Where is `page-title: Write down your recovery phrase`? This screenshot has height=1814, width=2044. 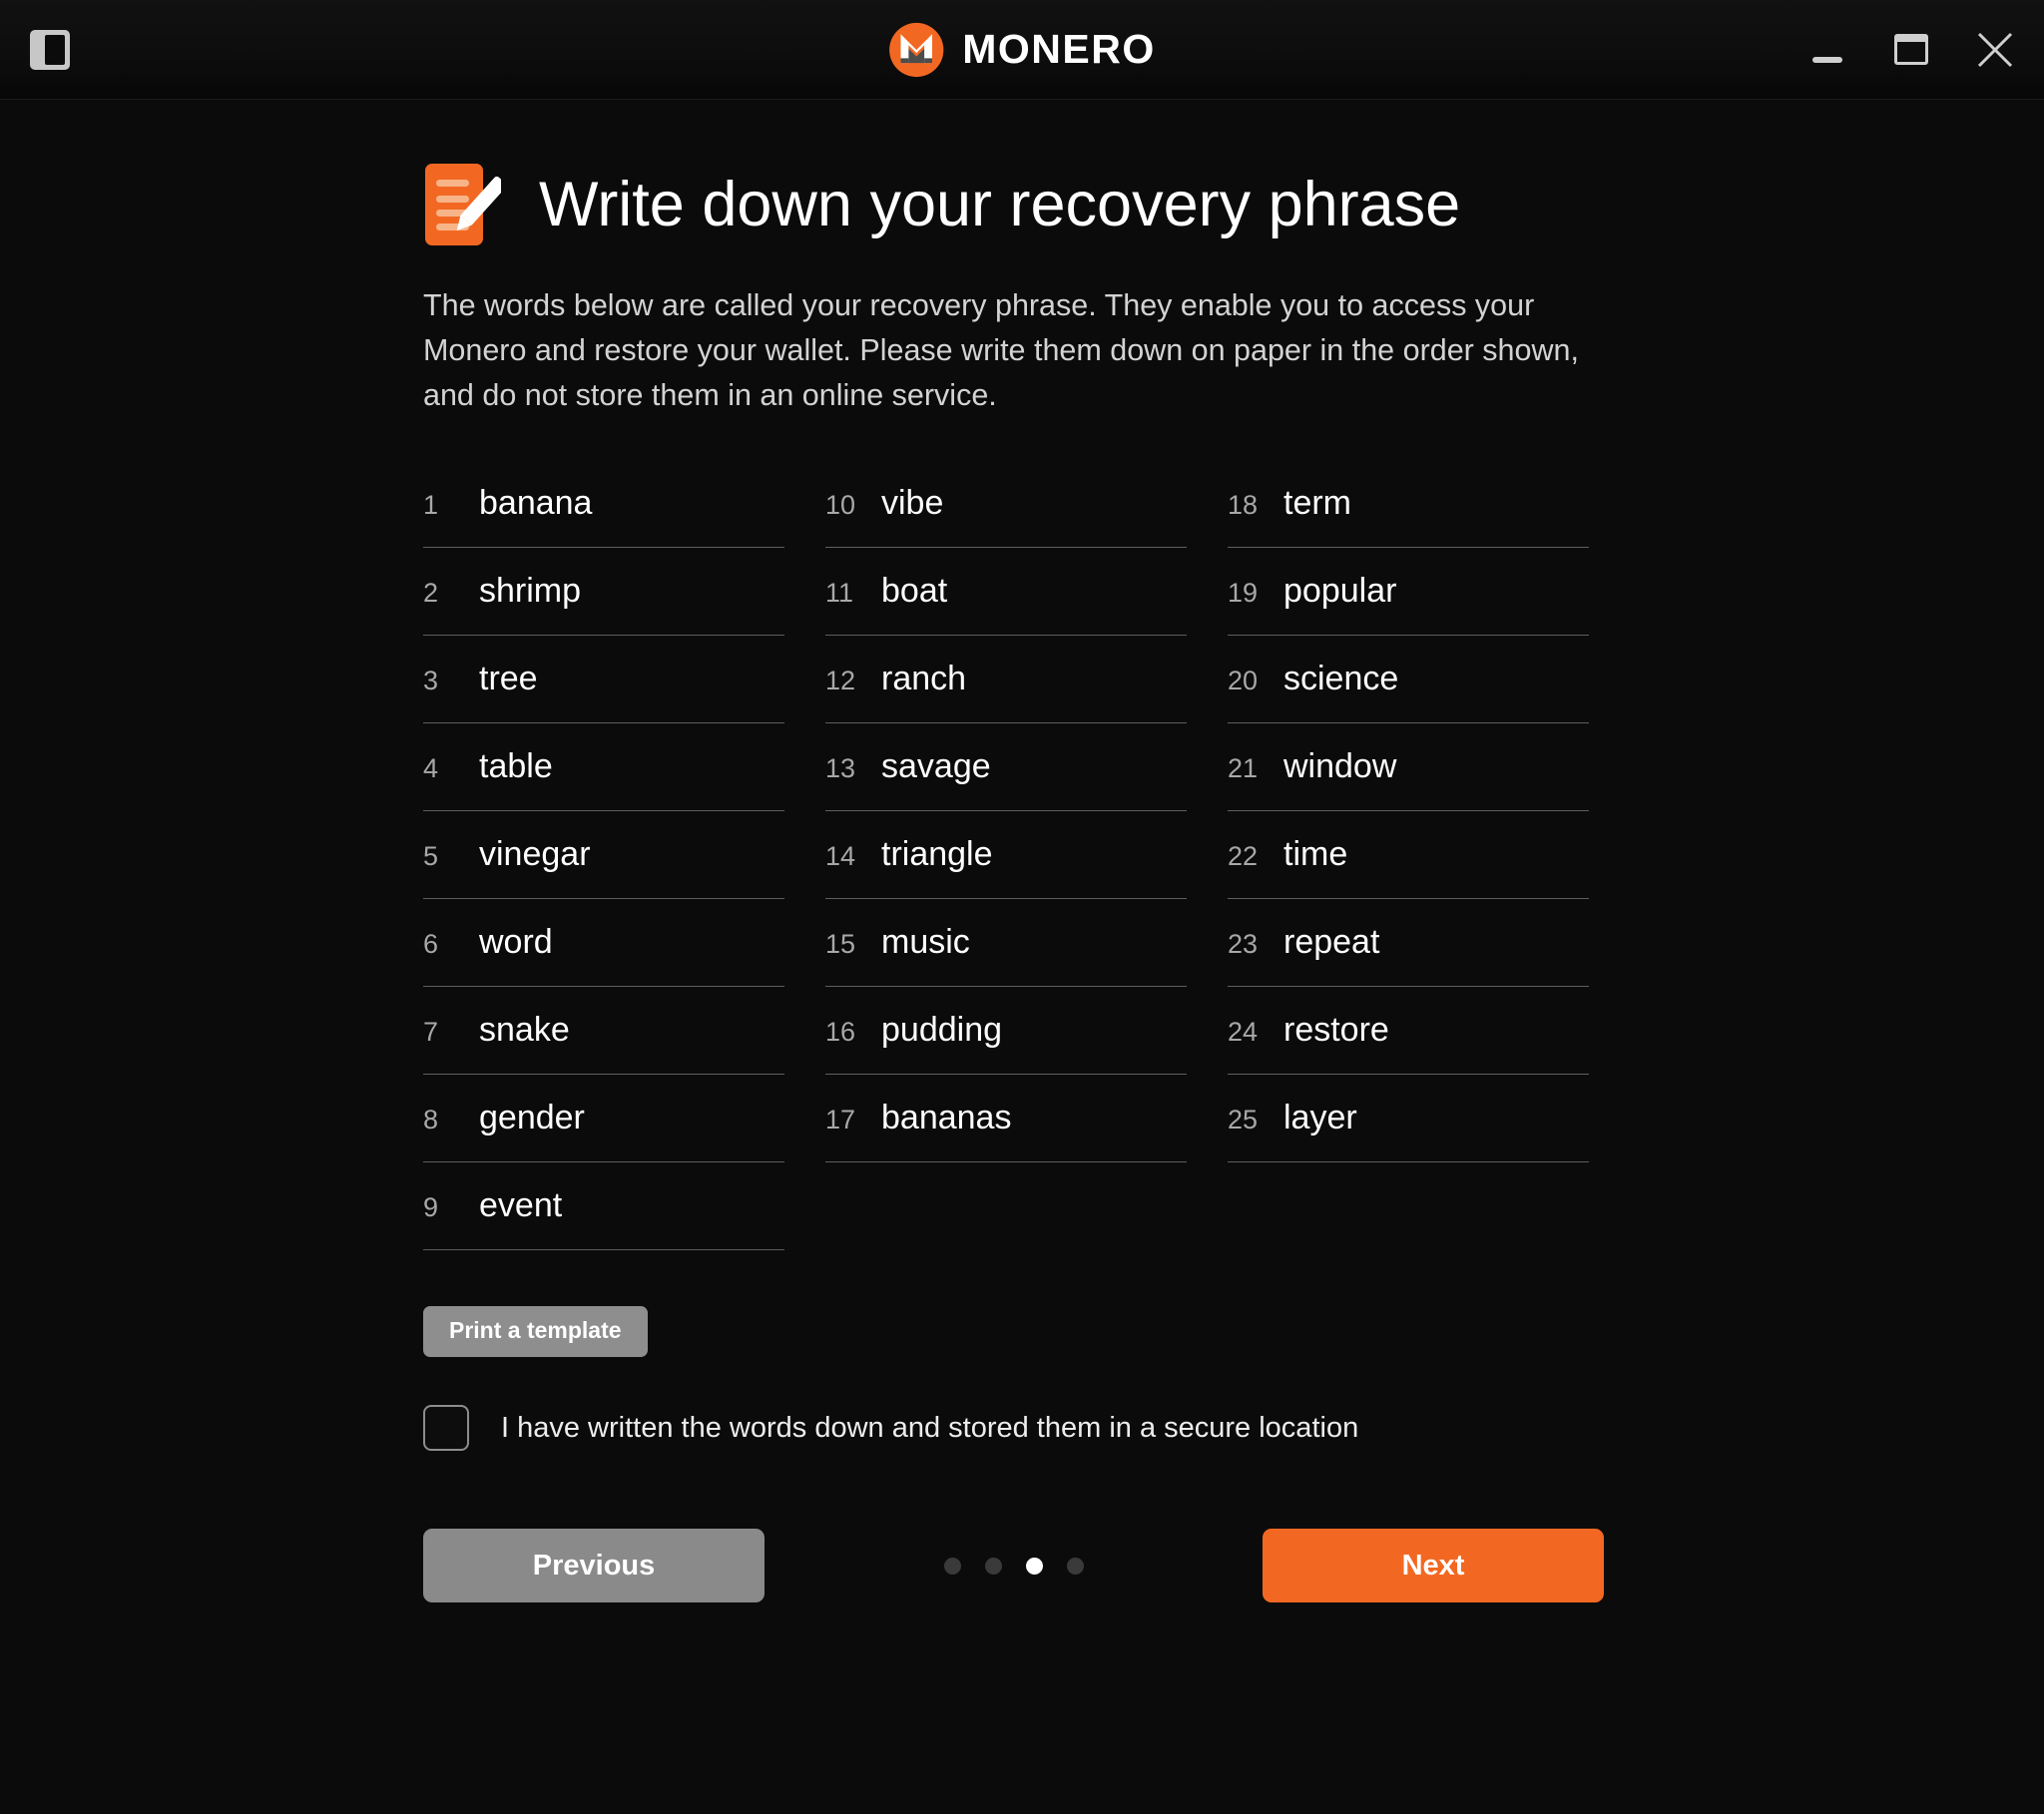 page-title: Write down your recovery phrase is located at coordinates (1000, 204).